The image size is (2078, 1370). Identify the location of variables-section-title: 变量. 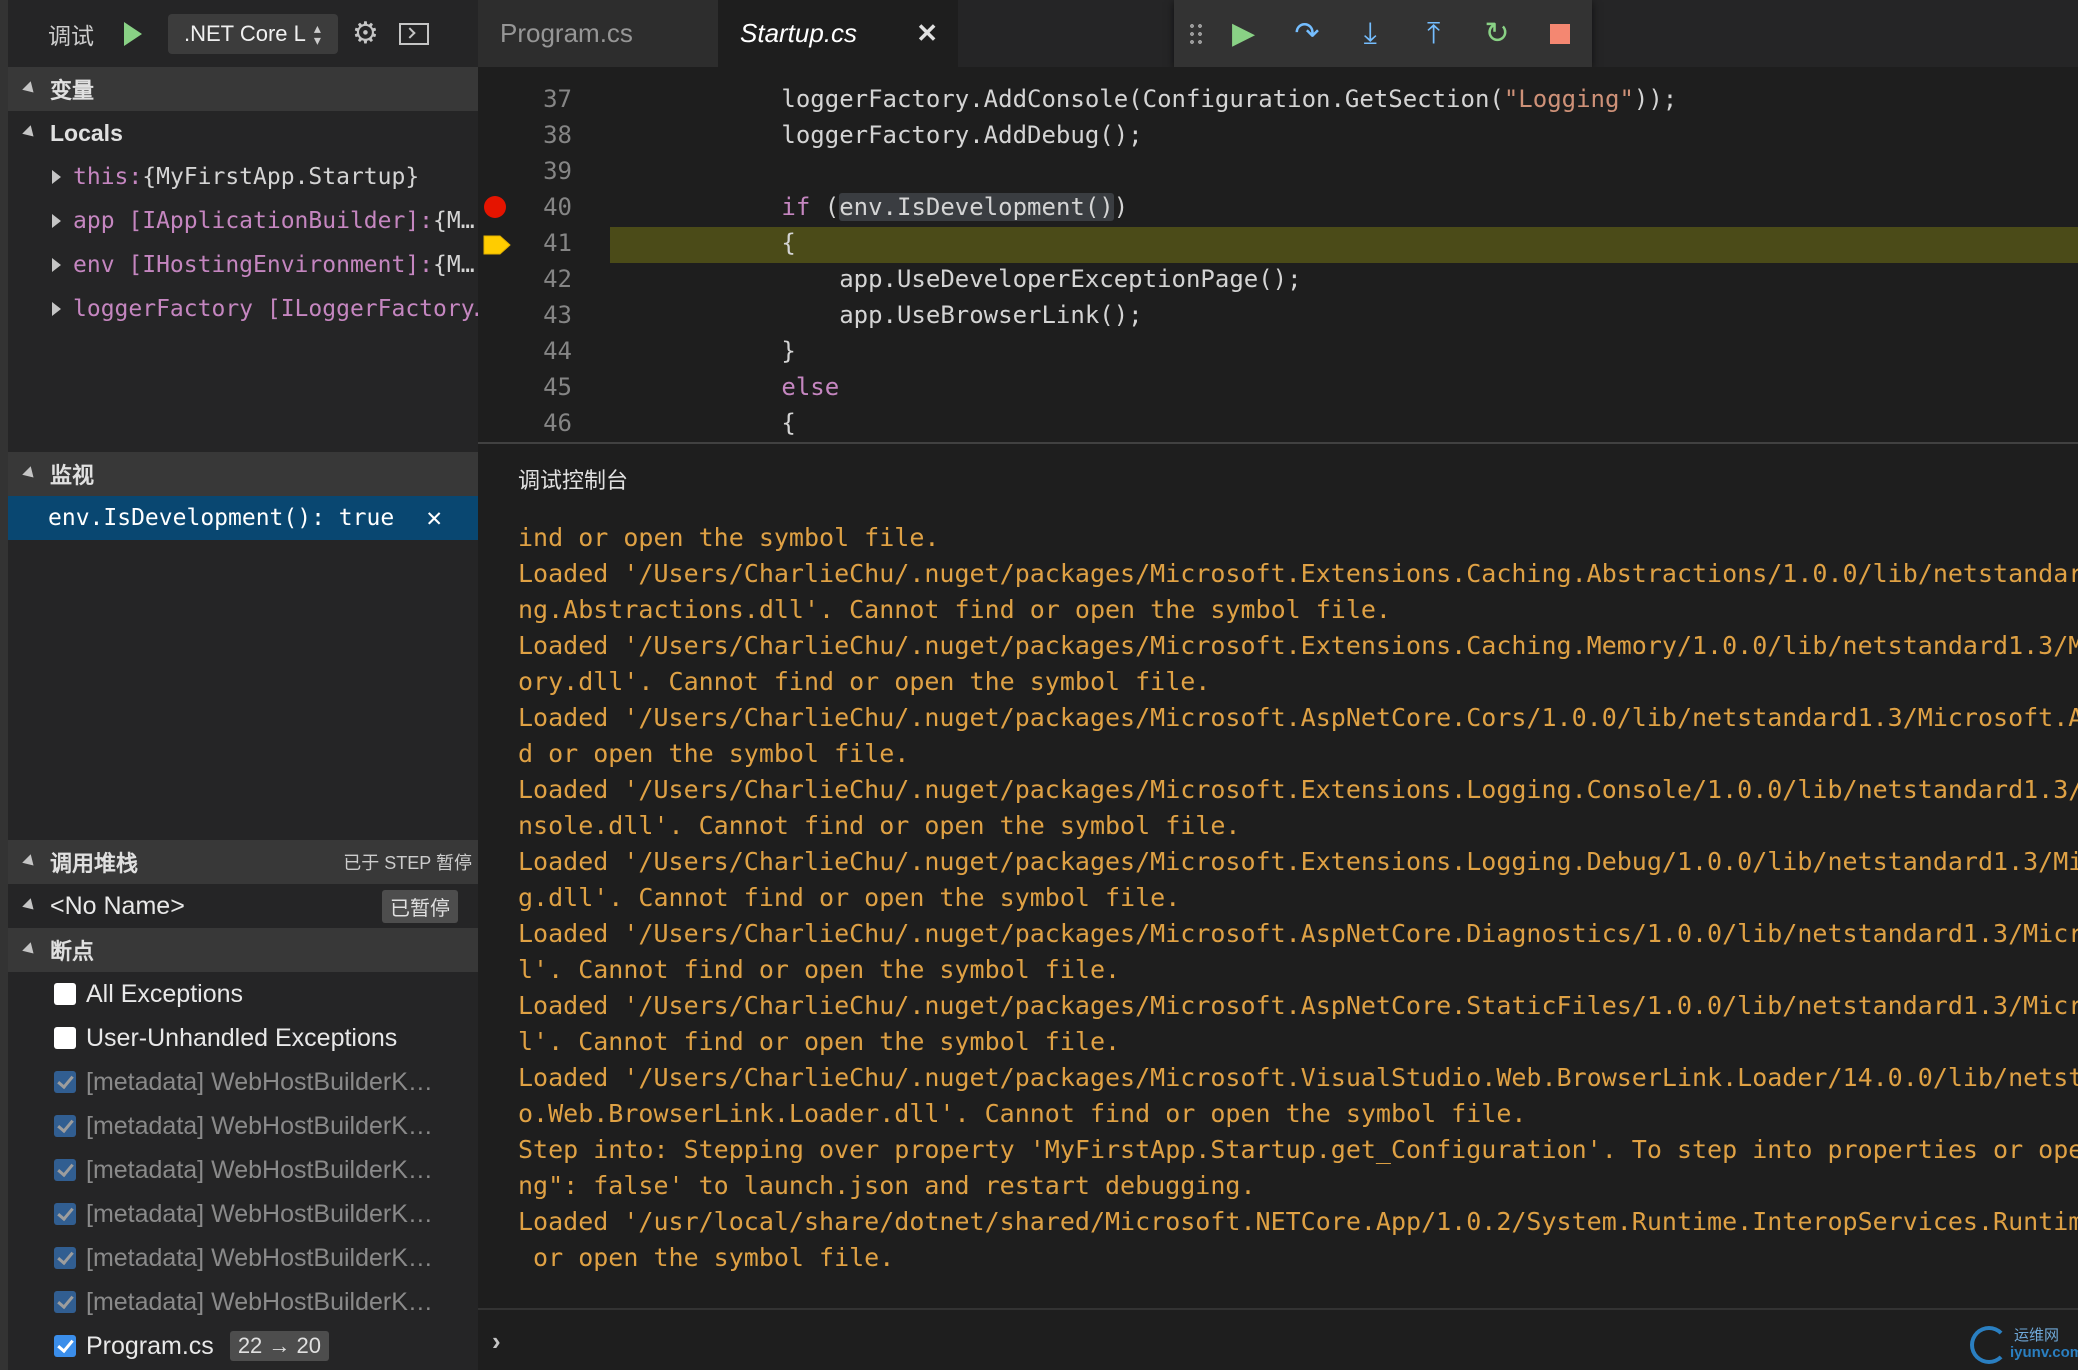
(72, 90).